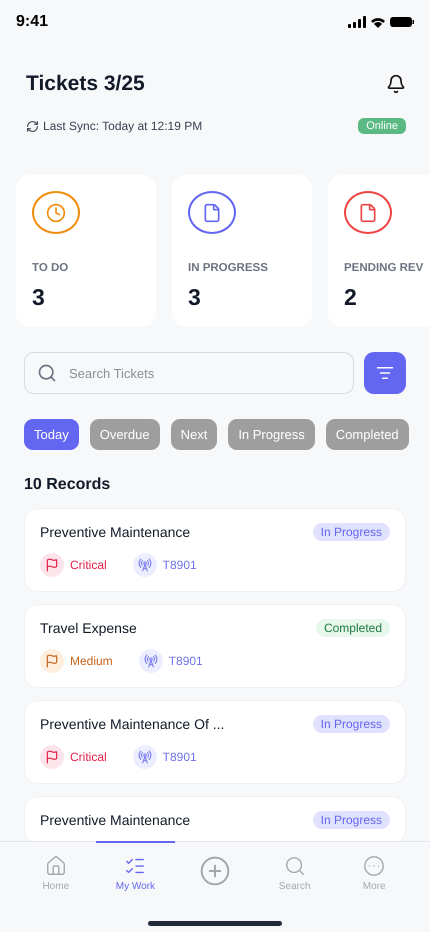 The width and height of the screenshot is (430, 932). I want to click on filter-chip: Overdue, so click(125, 434).